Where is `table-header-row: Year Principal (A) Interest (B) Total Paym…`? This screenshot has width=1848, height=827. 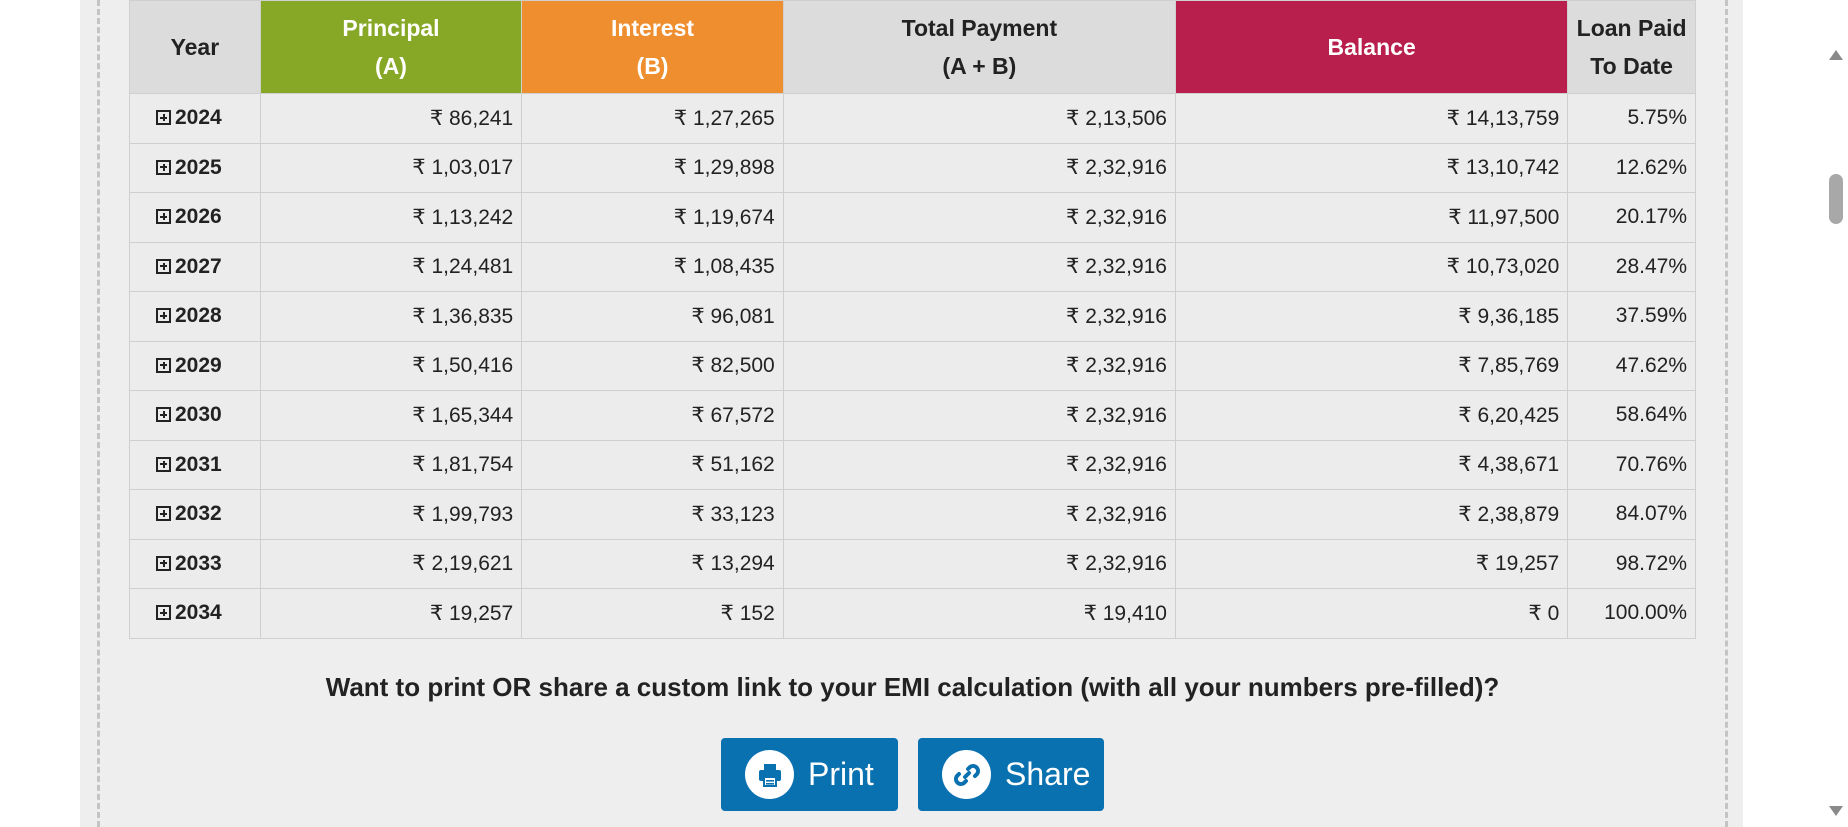
table-header-row: Year Principal (A) Interest (B) Total Paym… is located at coordinates (912, 47).